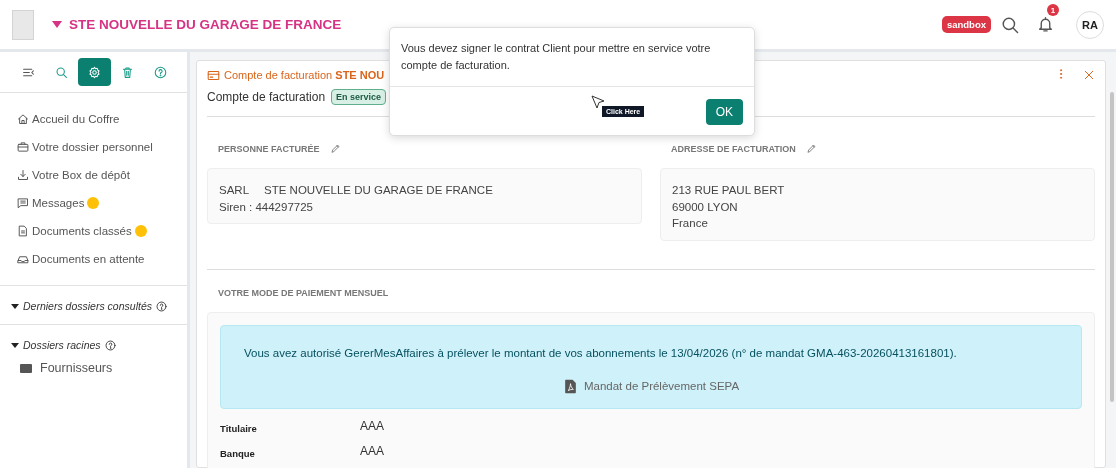  Describe the element at coordinates (23, 24) in the screenshot. I see `building-icon` at that location.